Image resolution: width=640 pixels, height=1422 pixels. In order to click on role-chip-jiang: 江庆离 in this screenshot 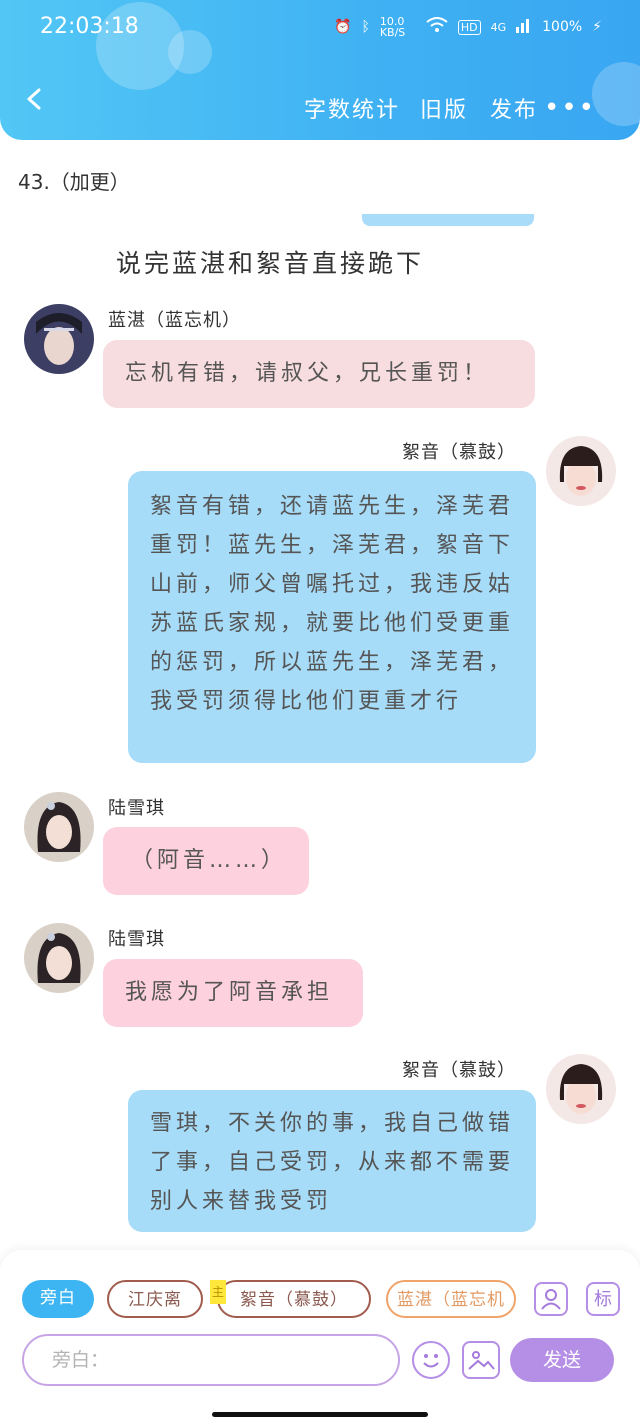, I will do `click(155, 1299)`.